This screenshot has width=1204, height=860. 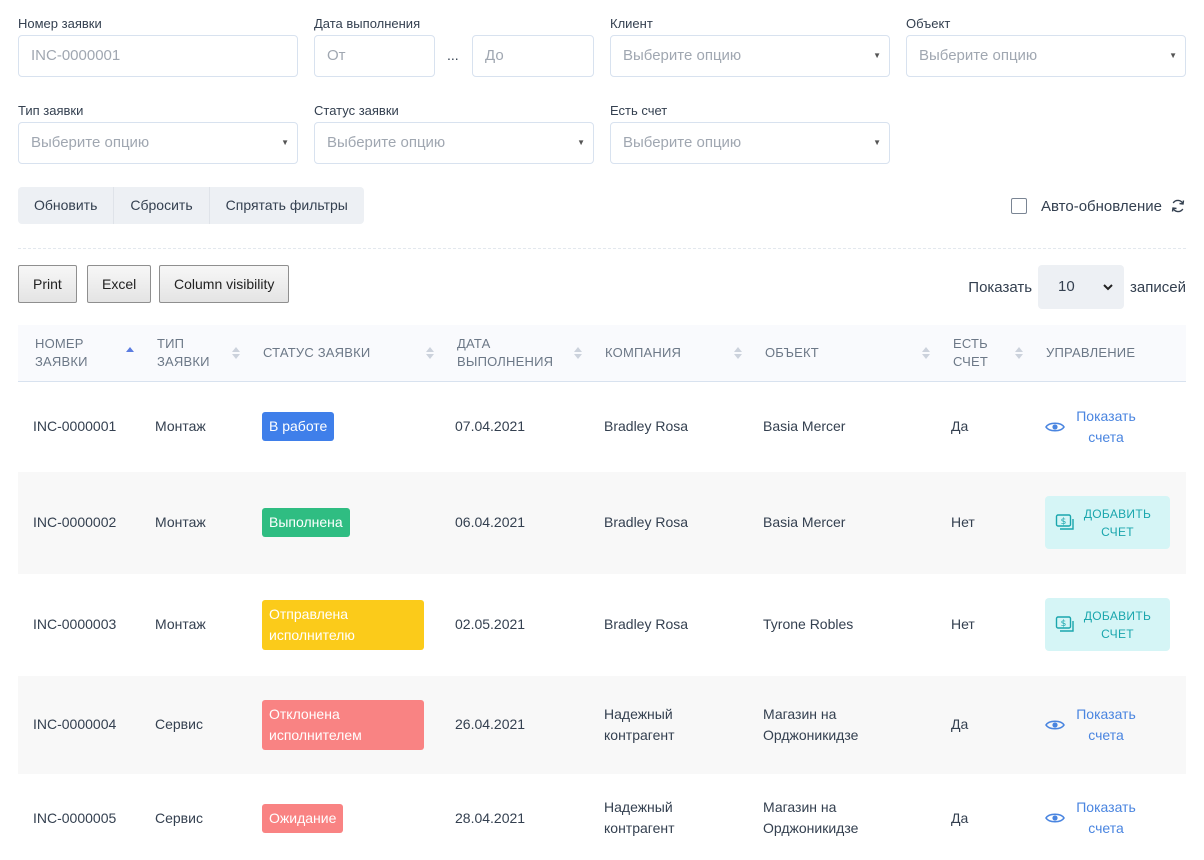 What do you see at coordinates (119, 284) in the screenshot?
I see `excel-button: Excel` at bounding box center [119, 284].